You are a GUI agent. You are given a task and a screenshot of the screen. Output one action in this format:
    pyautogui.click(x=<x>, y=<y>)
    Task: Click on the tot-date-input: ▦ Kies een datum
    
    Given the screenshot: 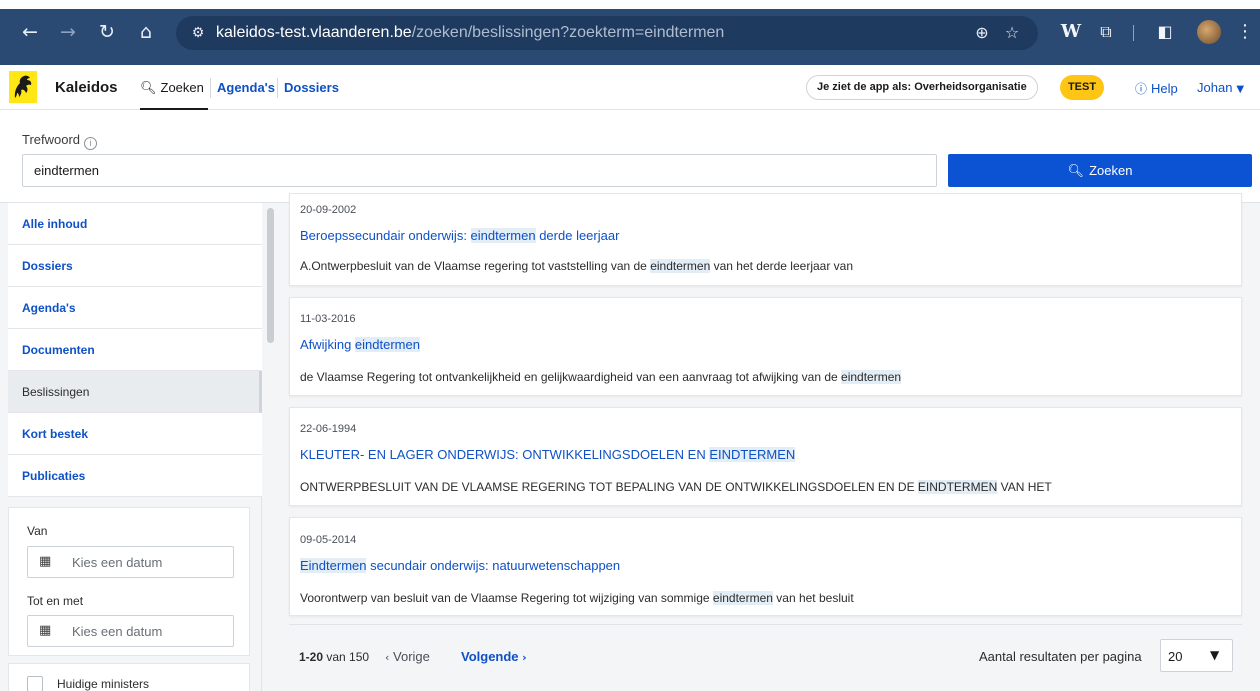 What is the action you would take?
    pyautogui.click(x=130, y=631)
    